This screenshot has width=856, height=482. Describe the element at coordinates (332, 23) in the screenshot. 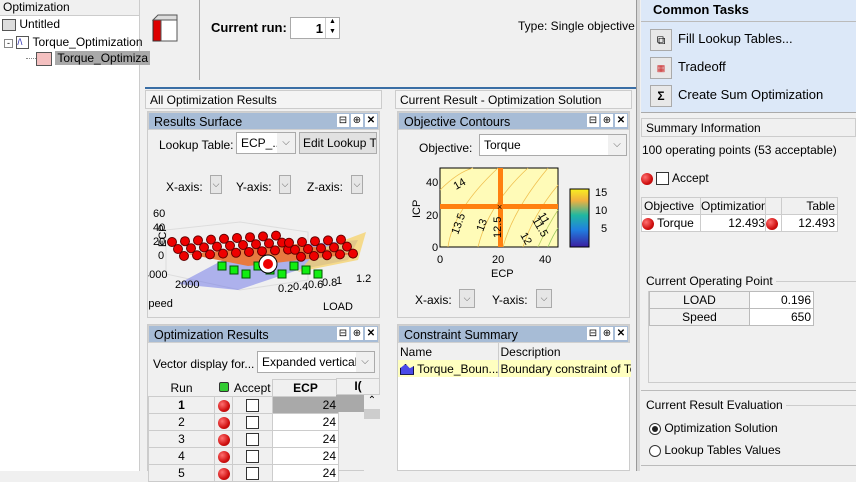

I see `spin-up-icon: ▲` at that location.